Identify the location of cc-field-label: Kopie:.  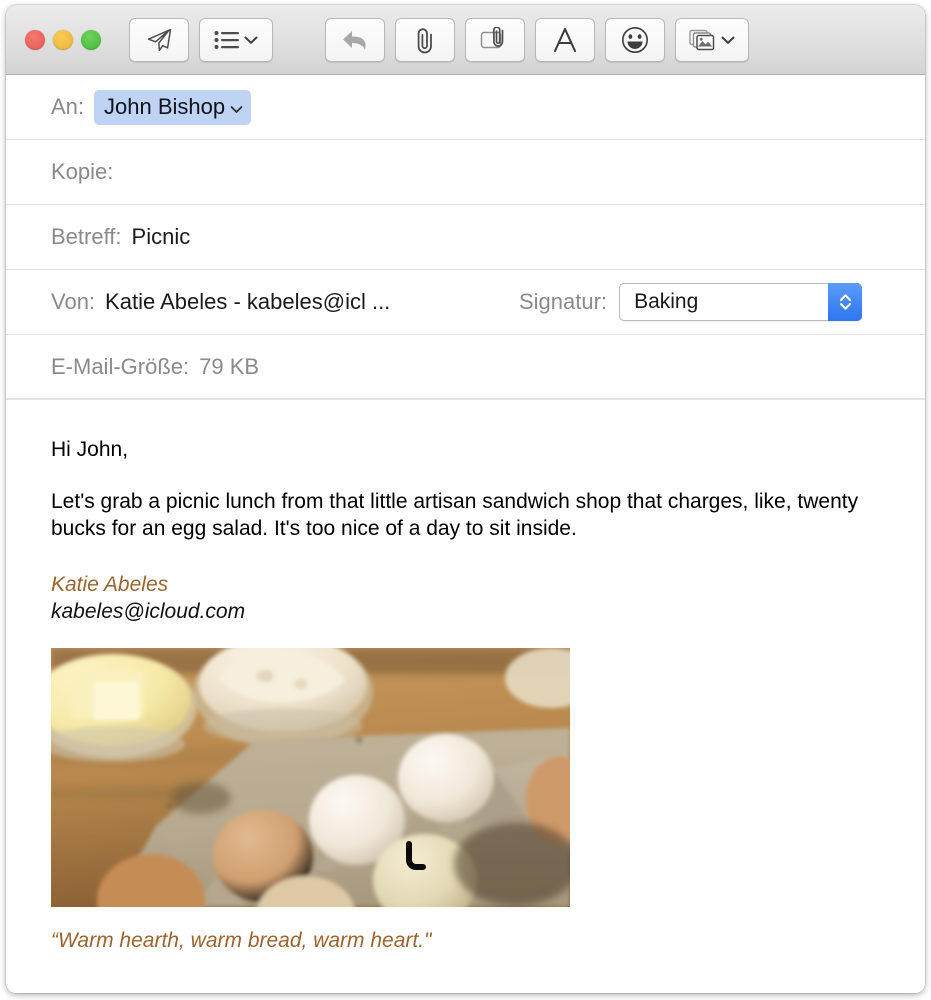
(82, 171).